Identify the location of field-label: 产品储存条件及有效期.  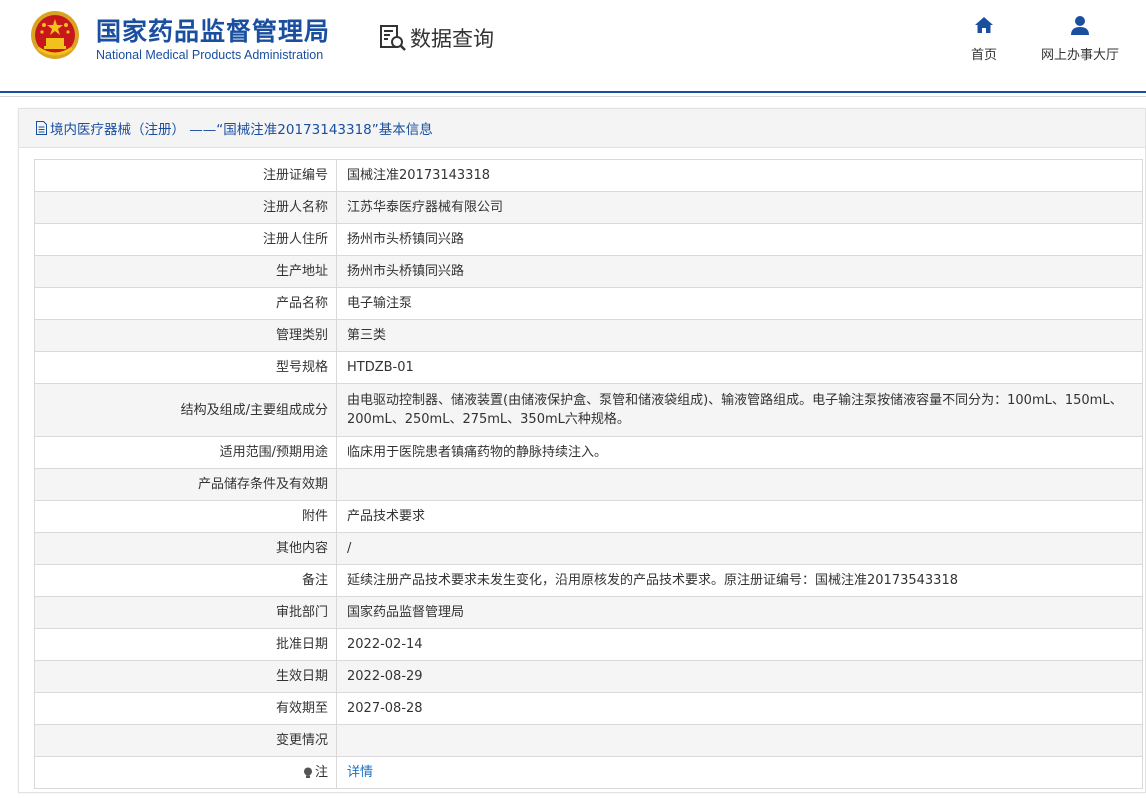
(185, 484).